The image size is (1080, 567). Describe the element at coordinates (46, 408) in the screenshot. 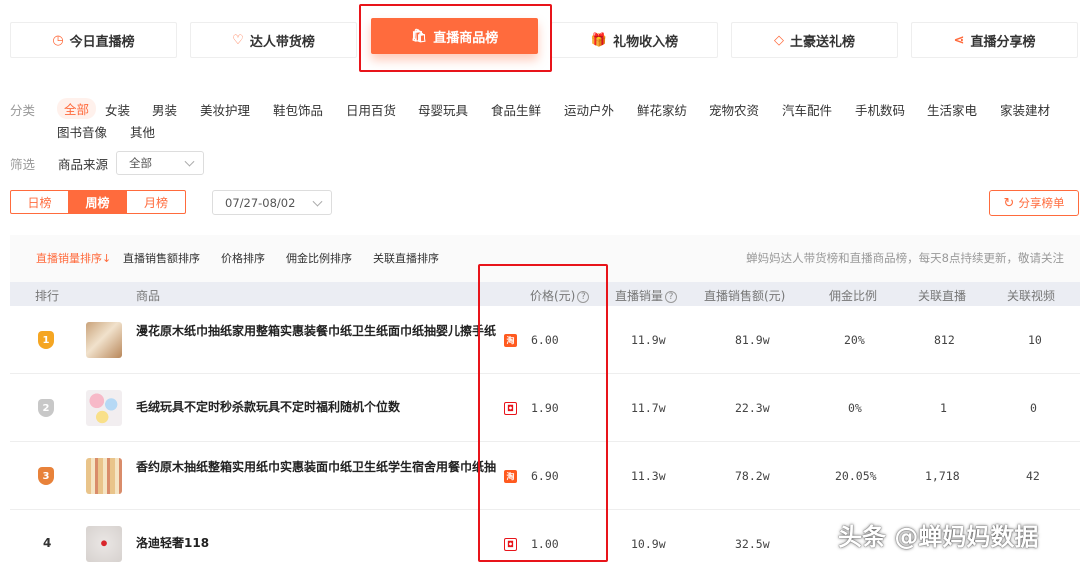

I see `silver-medal-icon: 2` at that location.